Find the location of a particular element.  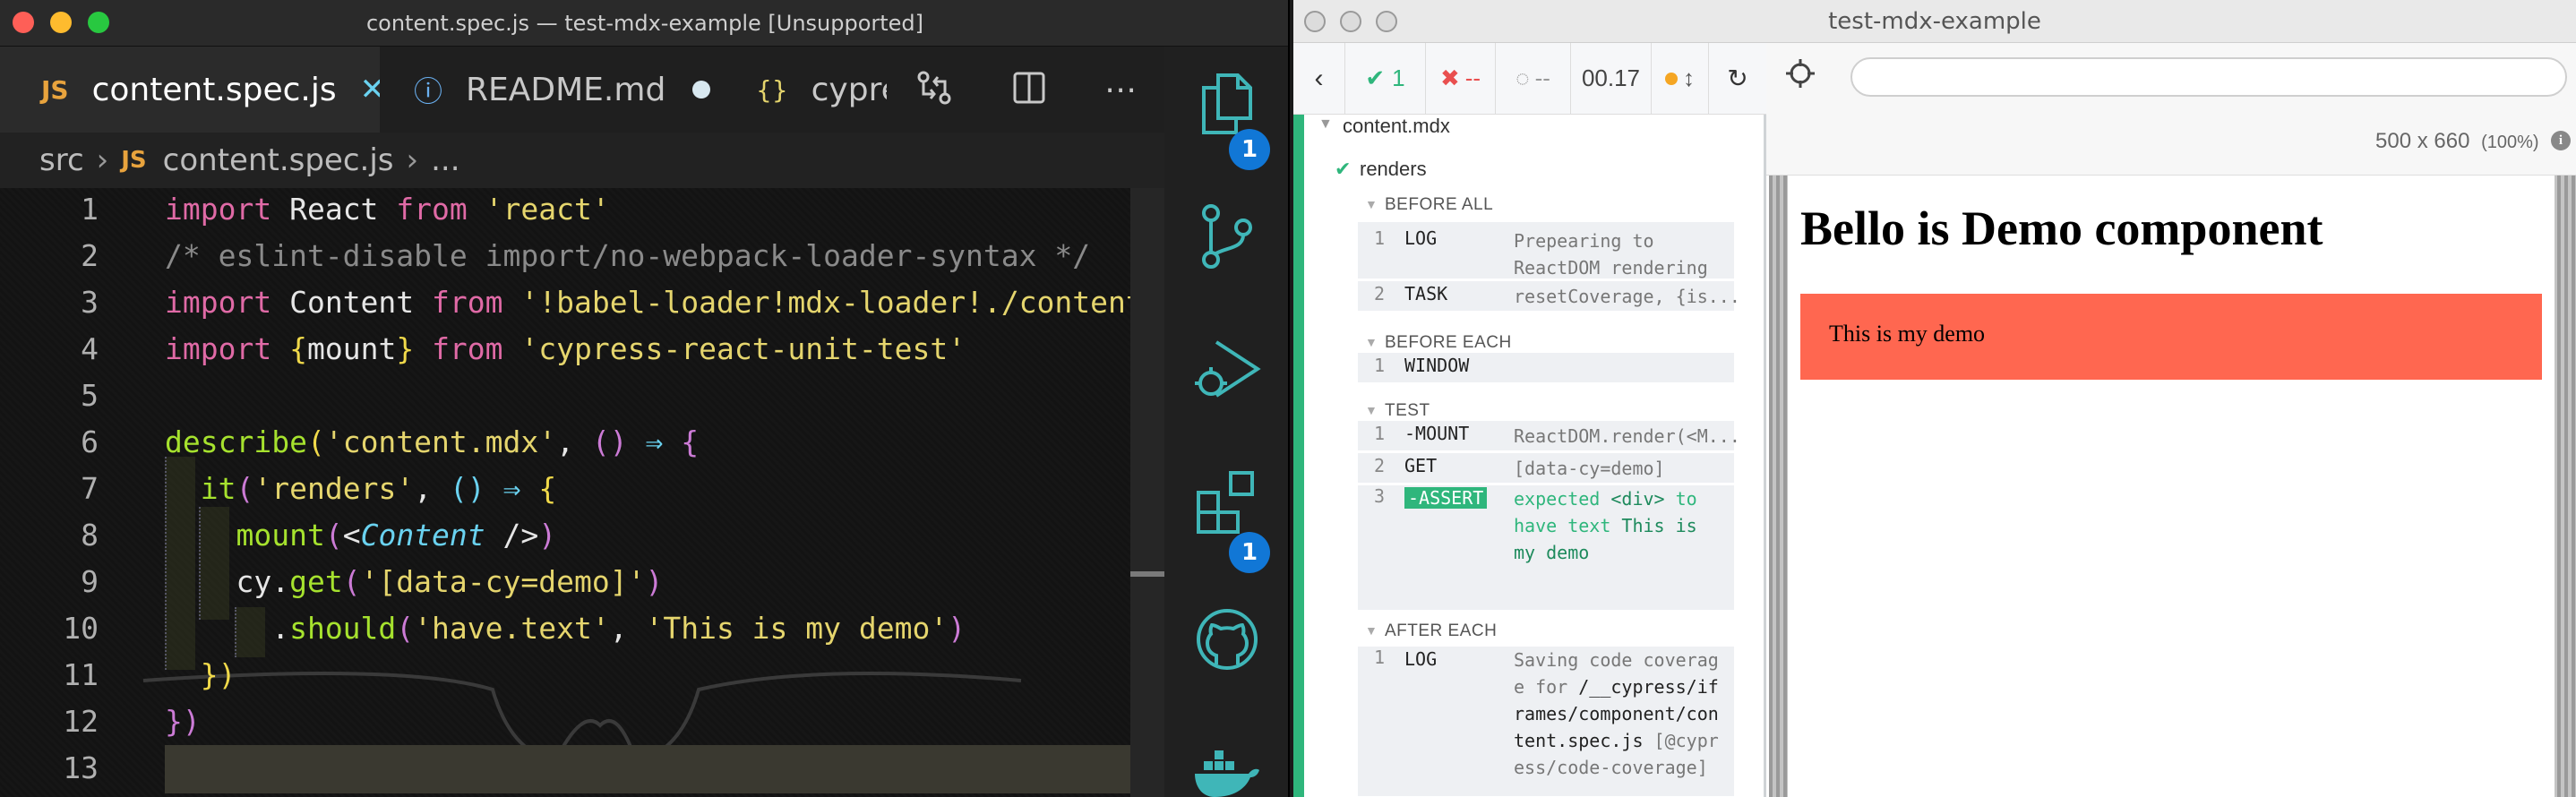

code-line: it('renders', () ⇒ { is located at coordinates (378, 488).